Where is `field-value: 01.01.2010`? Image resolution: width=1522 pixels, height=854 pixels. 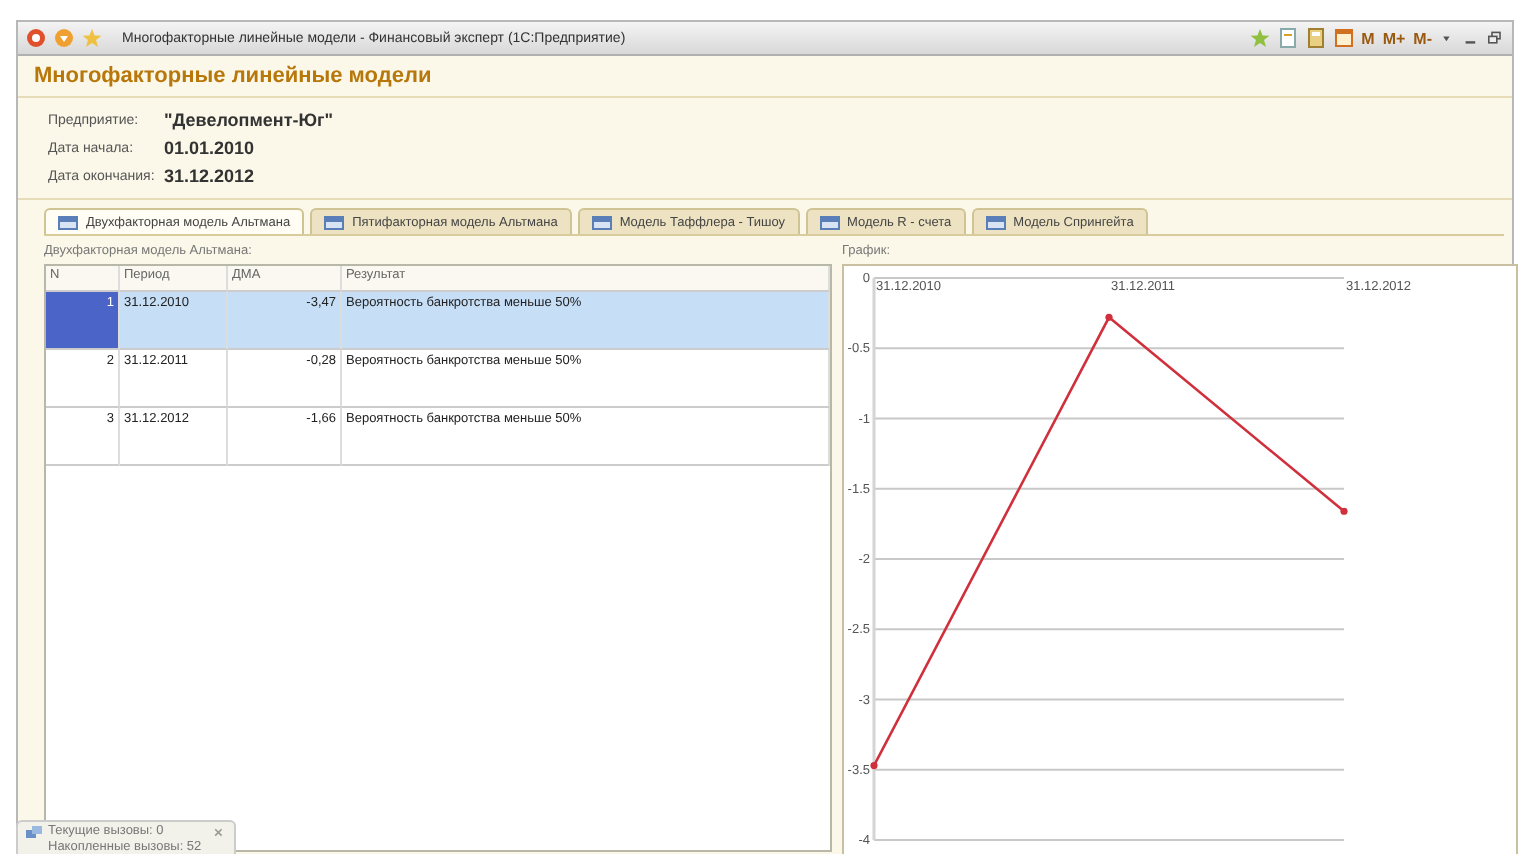
field-value: 01.01.2010 is located at coordinates (209, 148).